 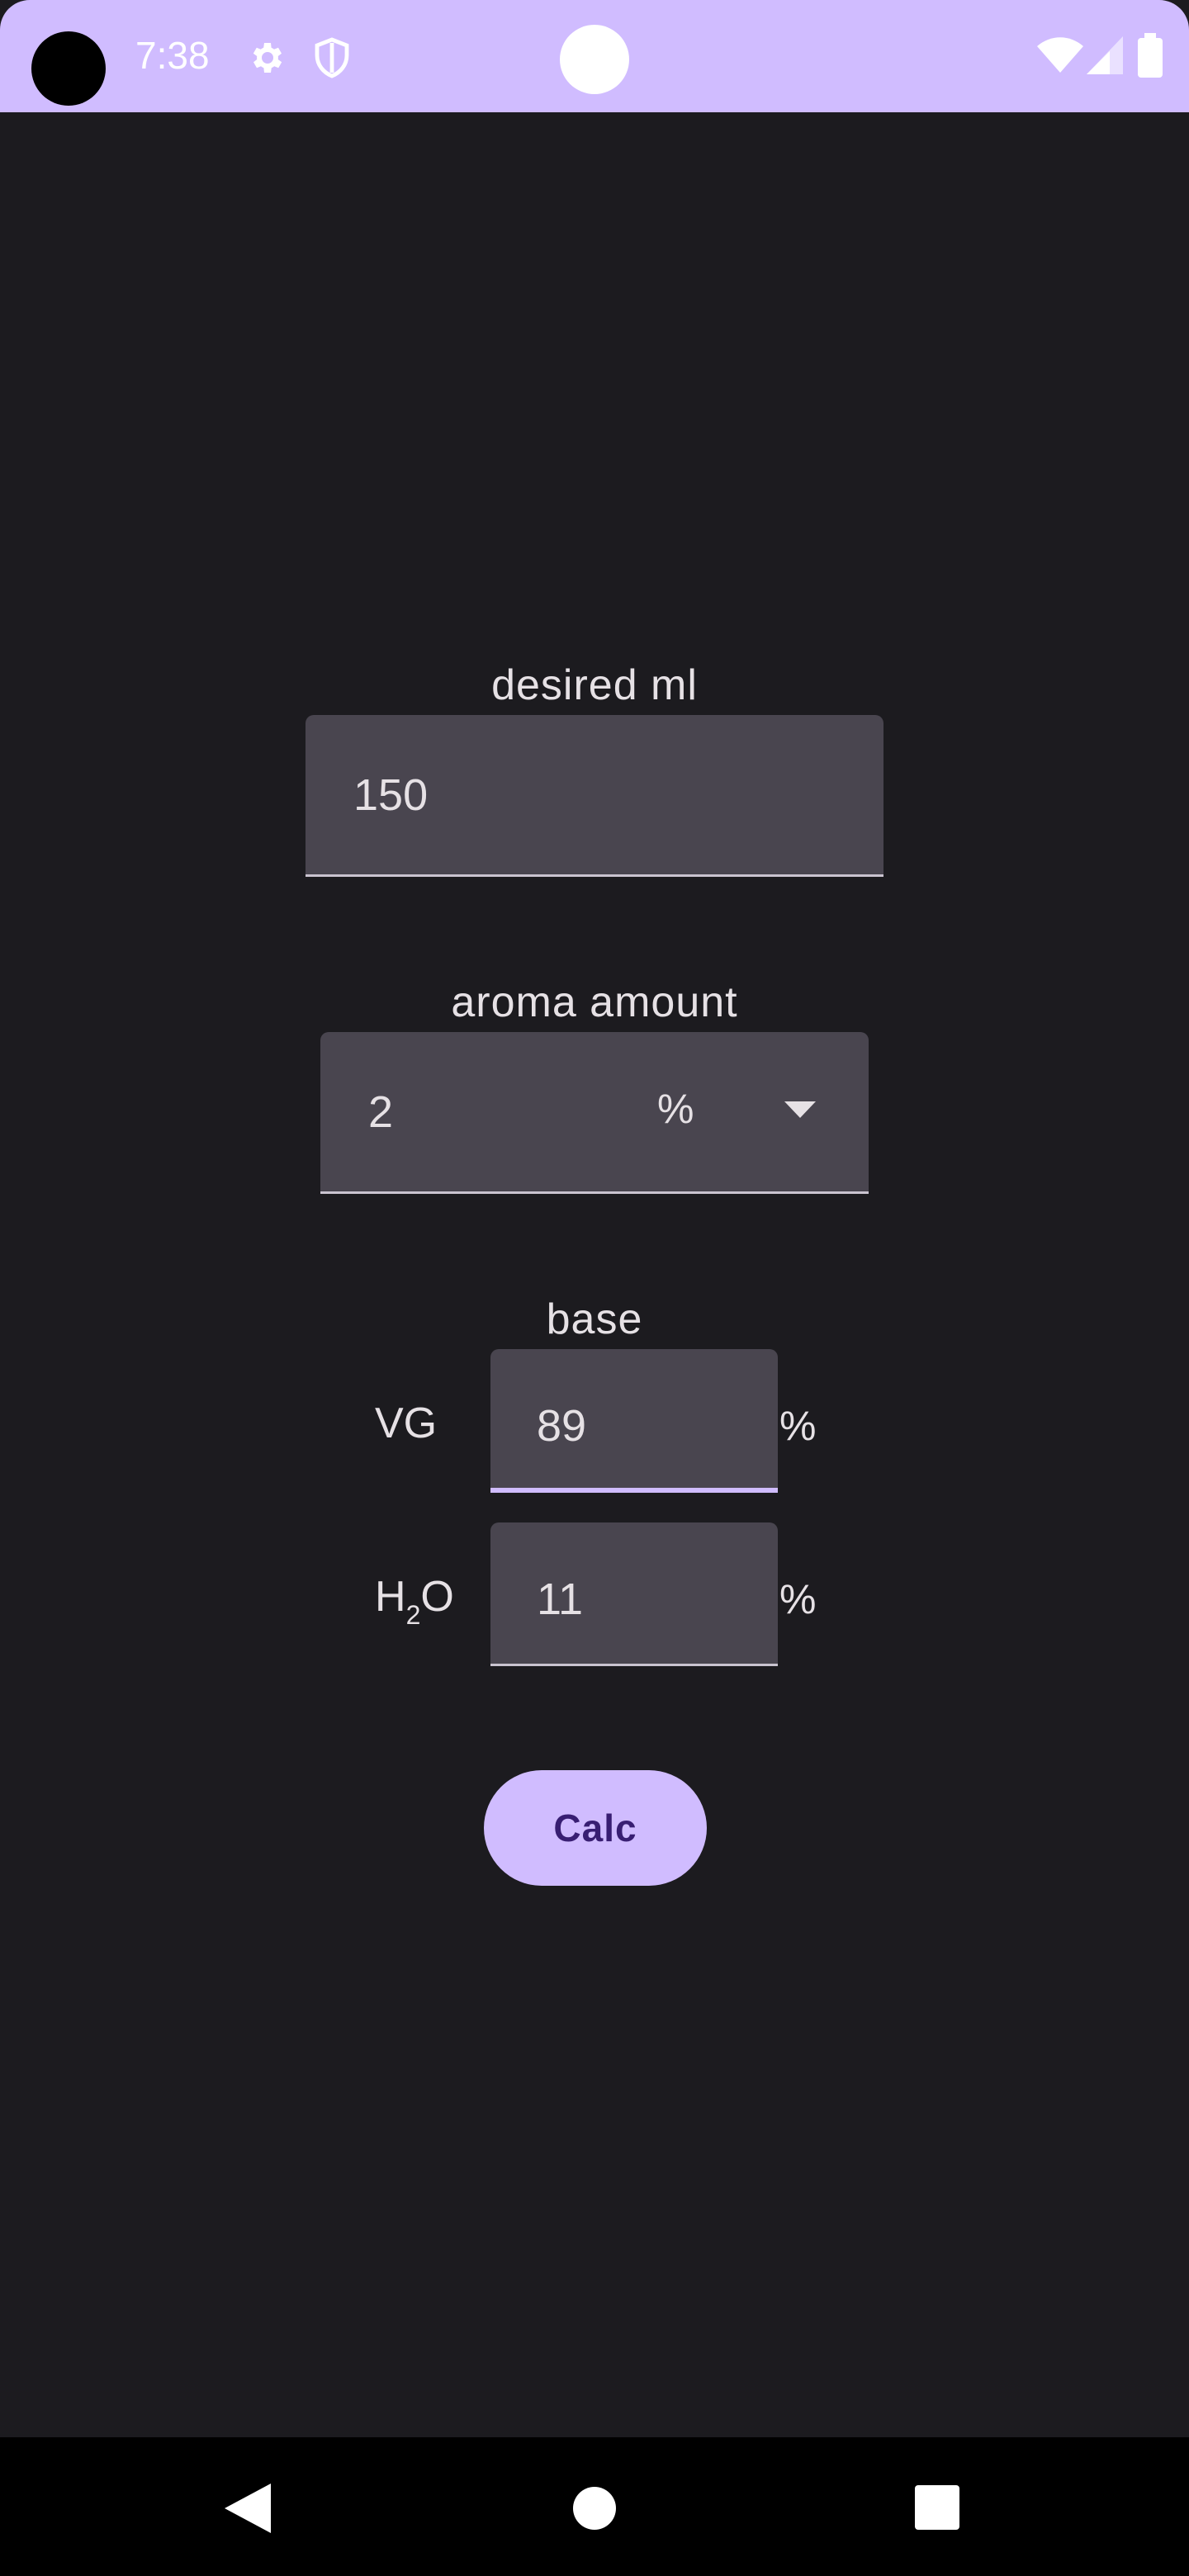 What do you see at coordinates (595, 1828) in the screenshot?
I see `calc-button: Calc` at bounding box center [595, 1828].